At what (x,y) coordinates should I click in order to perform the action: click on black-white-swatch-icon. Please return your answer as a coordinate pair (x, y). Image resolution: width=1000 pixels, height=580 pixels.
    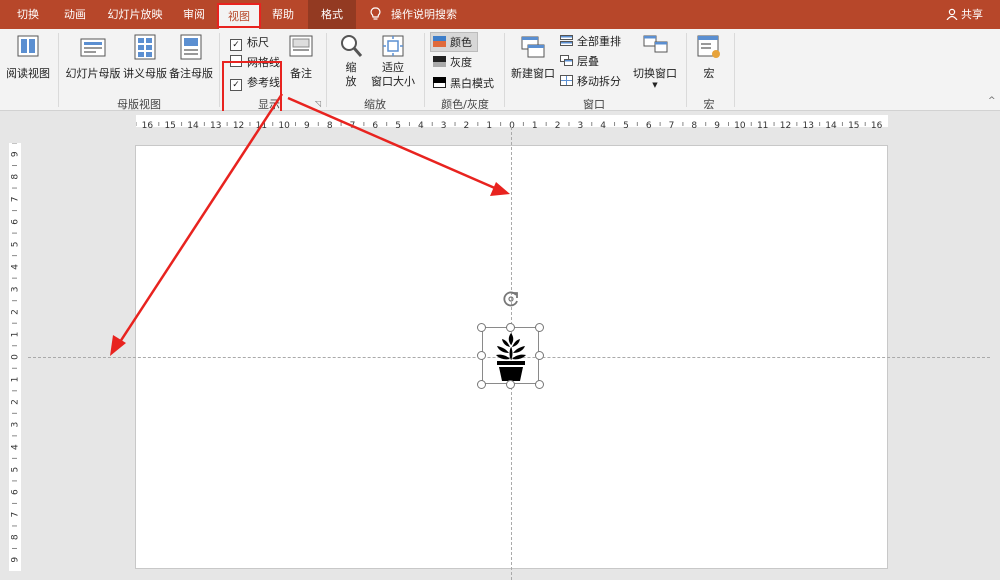
    Looking at the image, I should click on (439, 82).